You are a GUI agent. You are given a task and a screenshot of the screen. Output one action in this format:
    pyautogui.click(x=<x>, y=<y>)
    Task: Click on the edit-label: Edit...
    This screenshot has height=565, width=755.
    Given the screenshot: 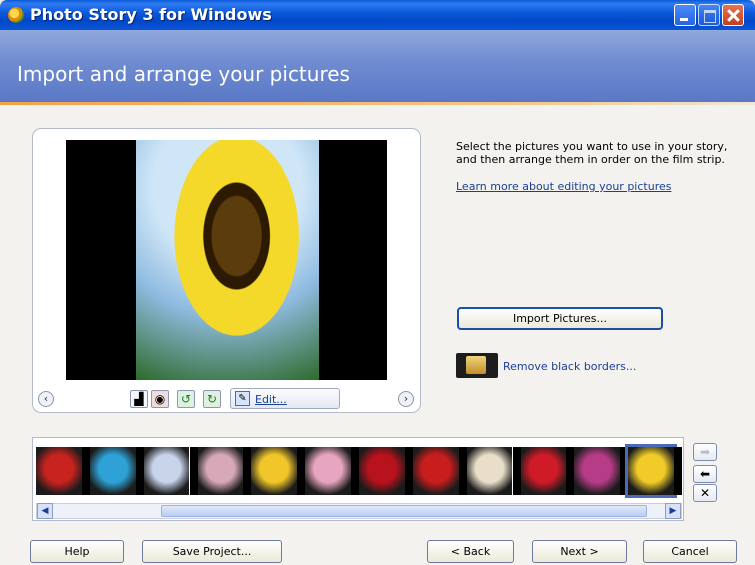 What is the action you would take?
    pyautogui.click(x=271, y=399)
    